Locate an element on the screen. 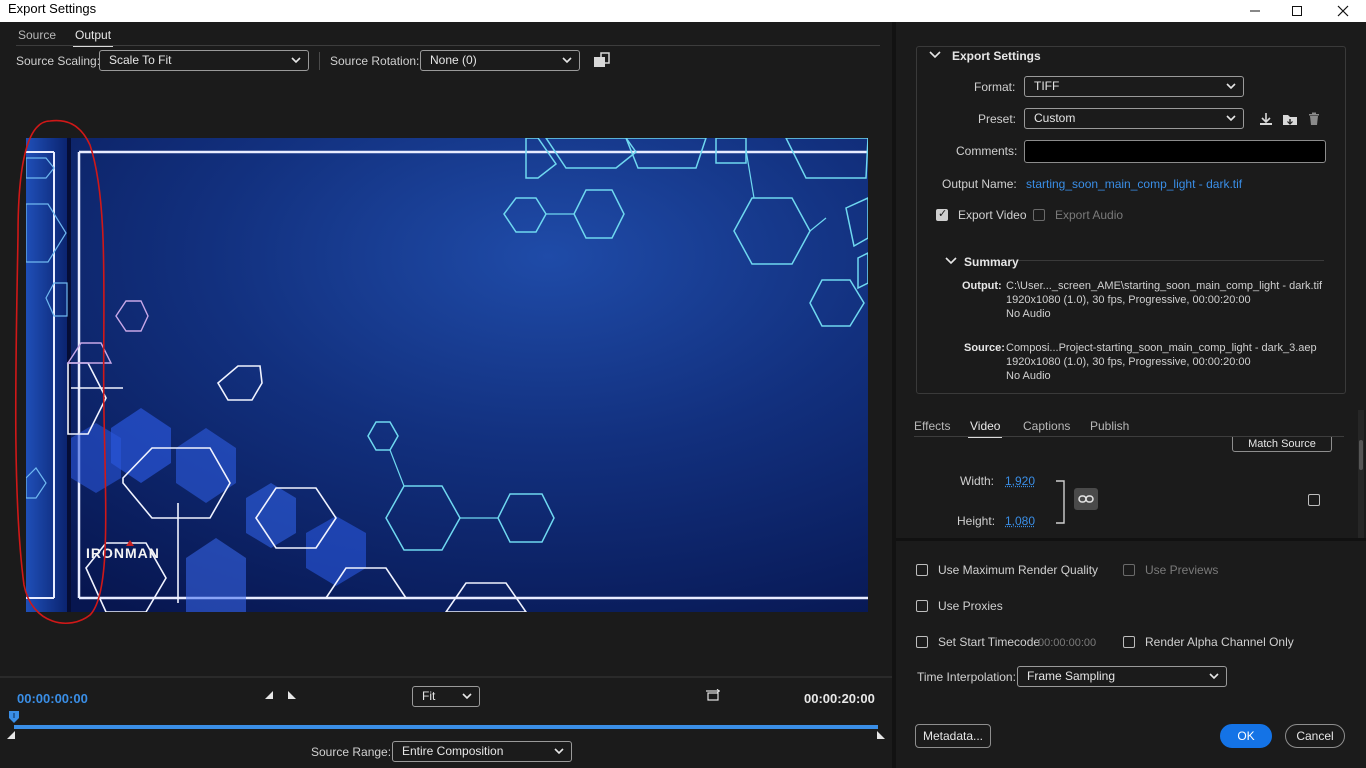 This screenshot has height=768, width=1366. comments-input is located at coordinates (1175, 151).